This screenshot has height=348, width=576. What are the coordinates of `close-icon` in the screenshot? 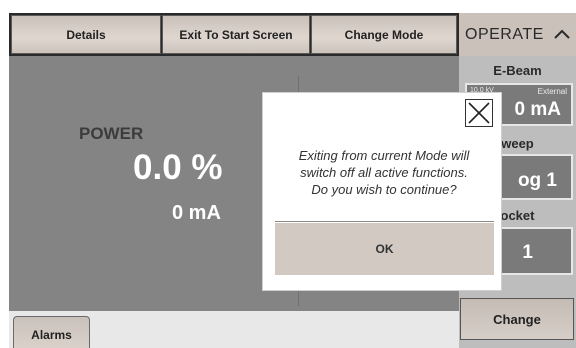 It's located at (479, 113).